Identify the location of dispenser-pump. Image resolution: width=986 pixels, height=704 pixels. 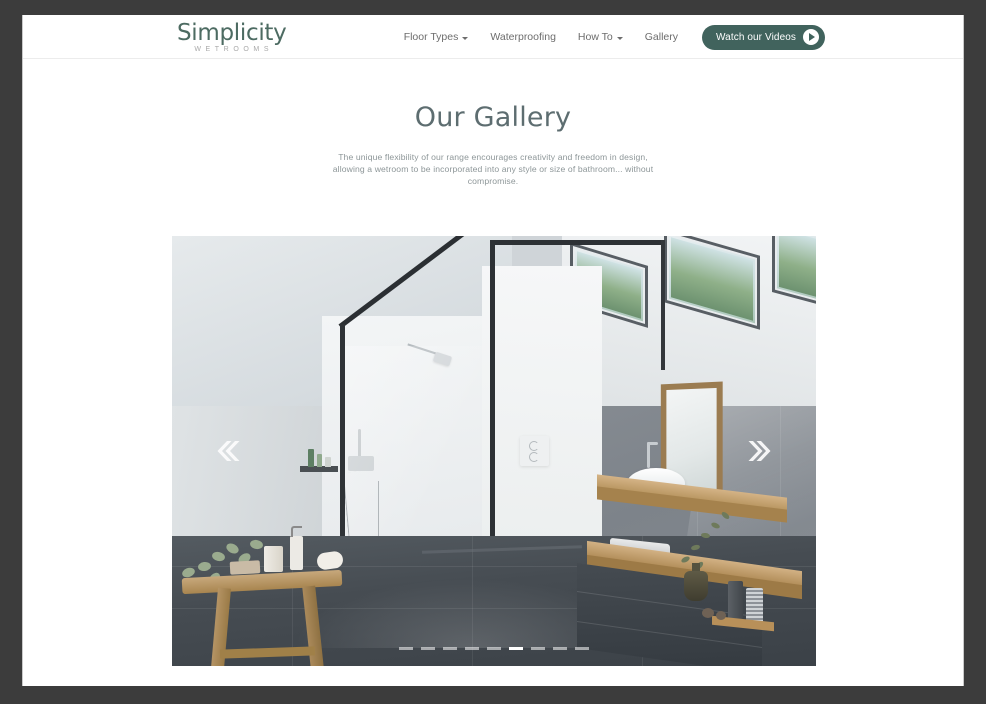
(296, 531).